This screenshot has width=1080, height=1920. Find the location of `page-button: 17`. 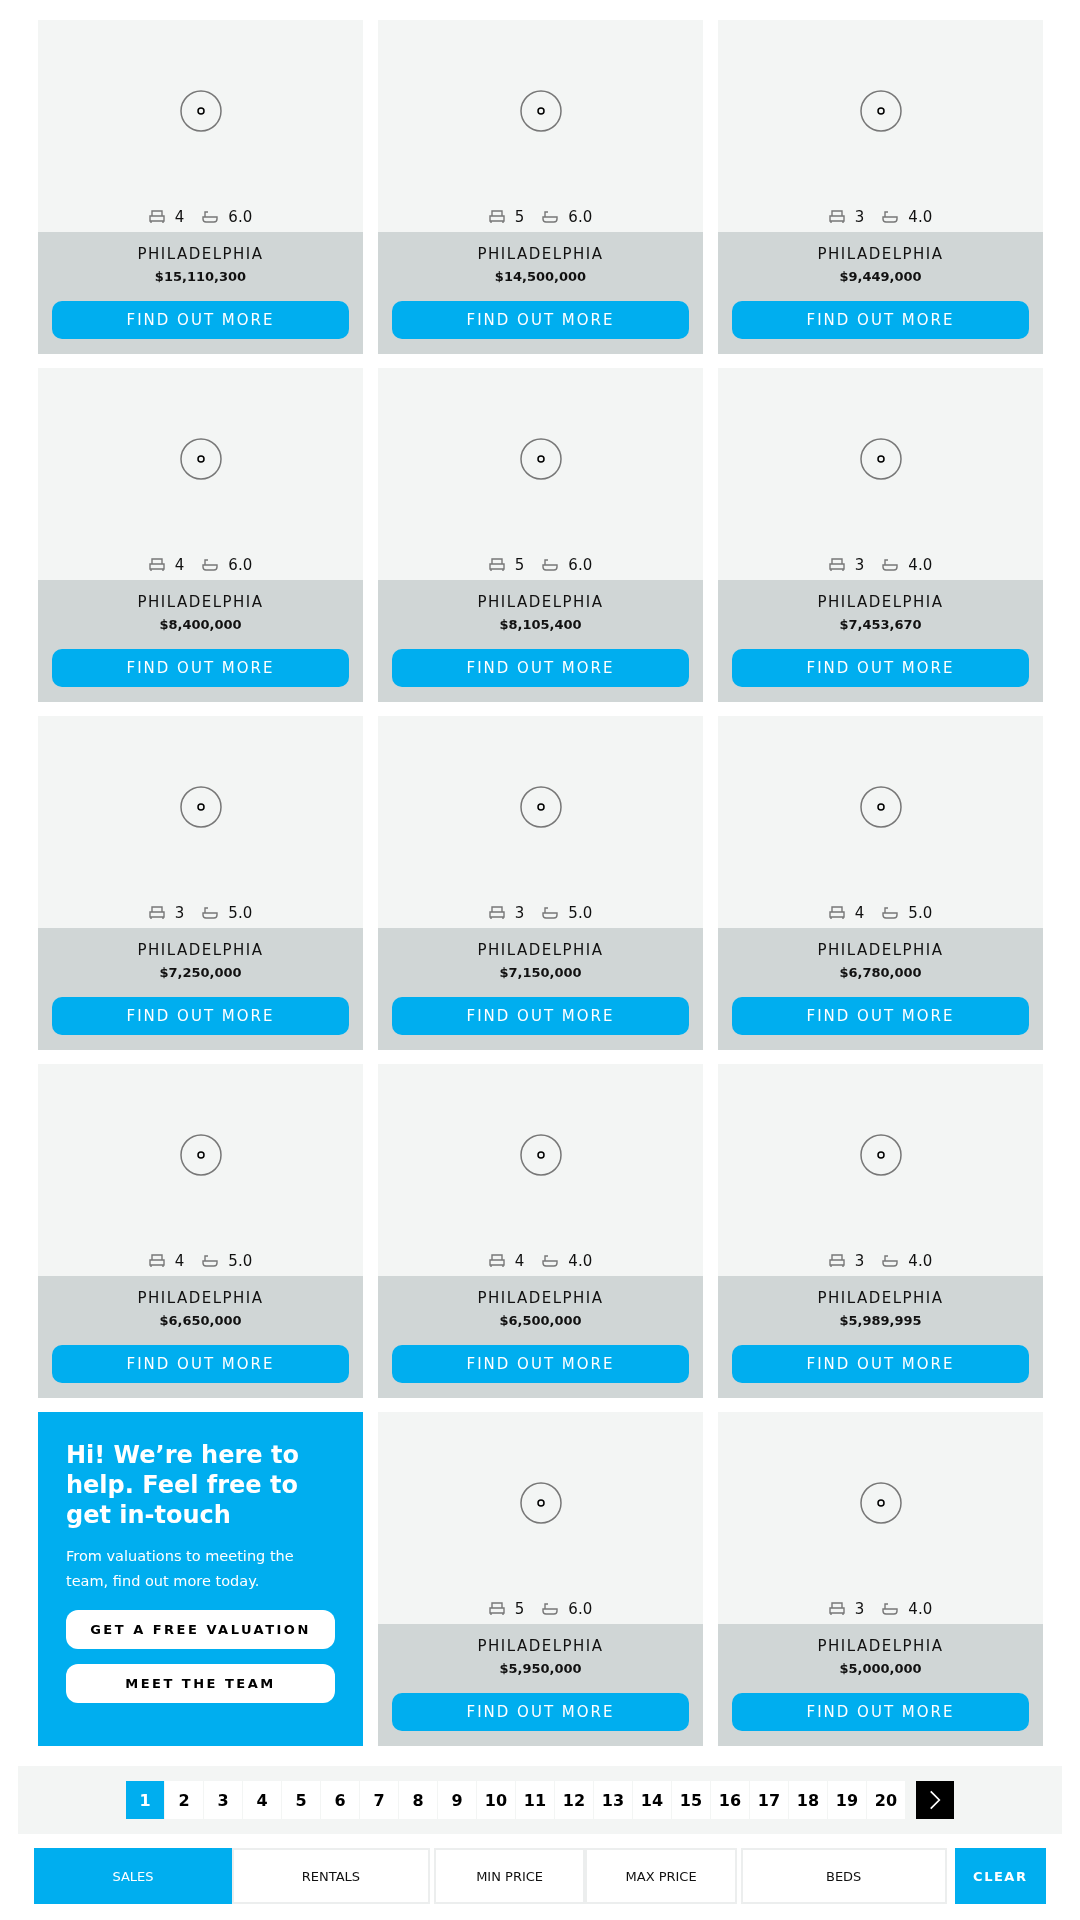

page-button: 17 is located at coordinates (769, 1800).